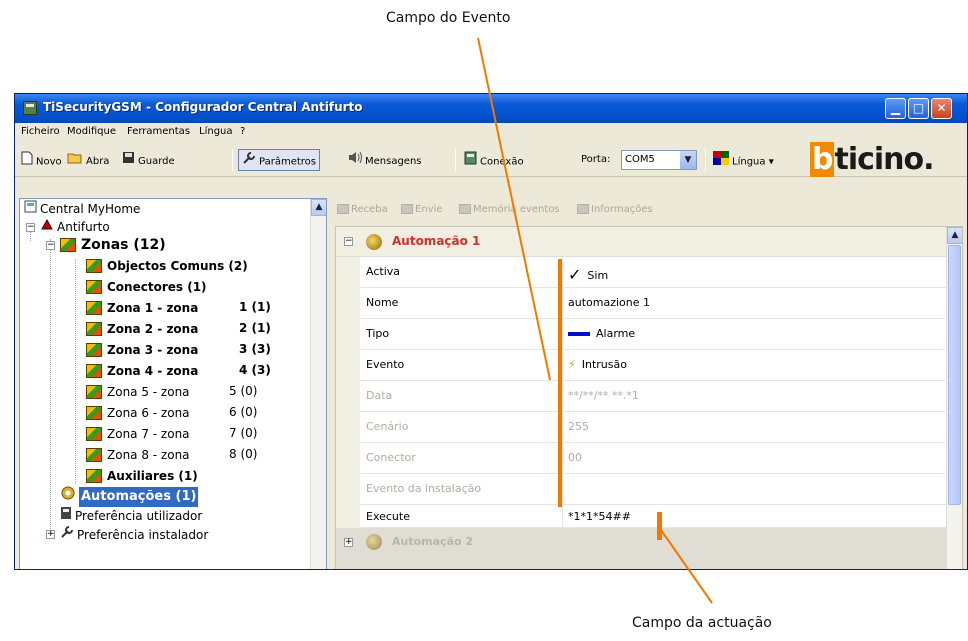 This screenshot has width=968, height=641. I want to click on grid-scrollbar: ▲, so click(954, 398).